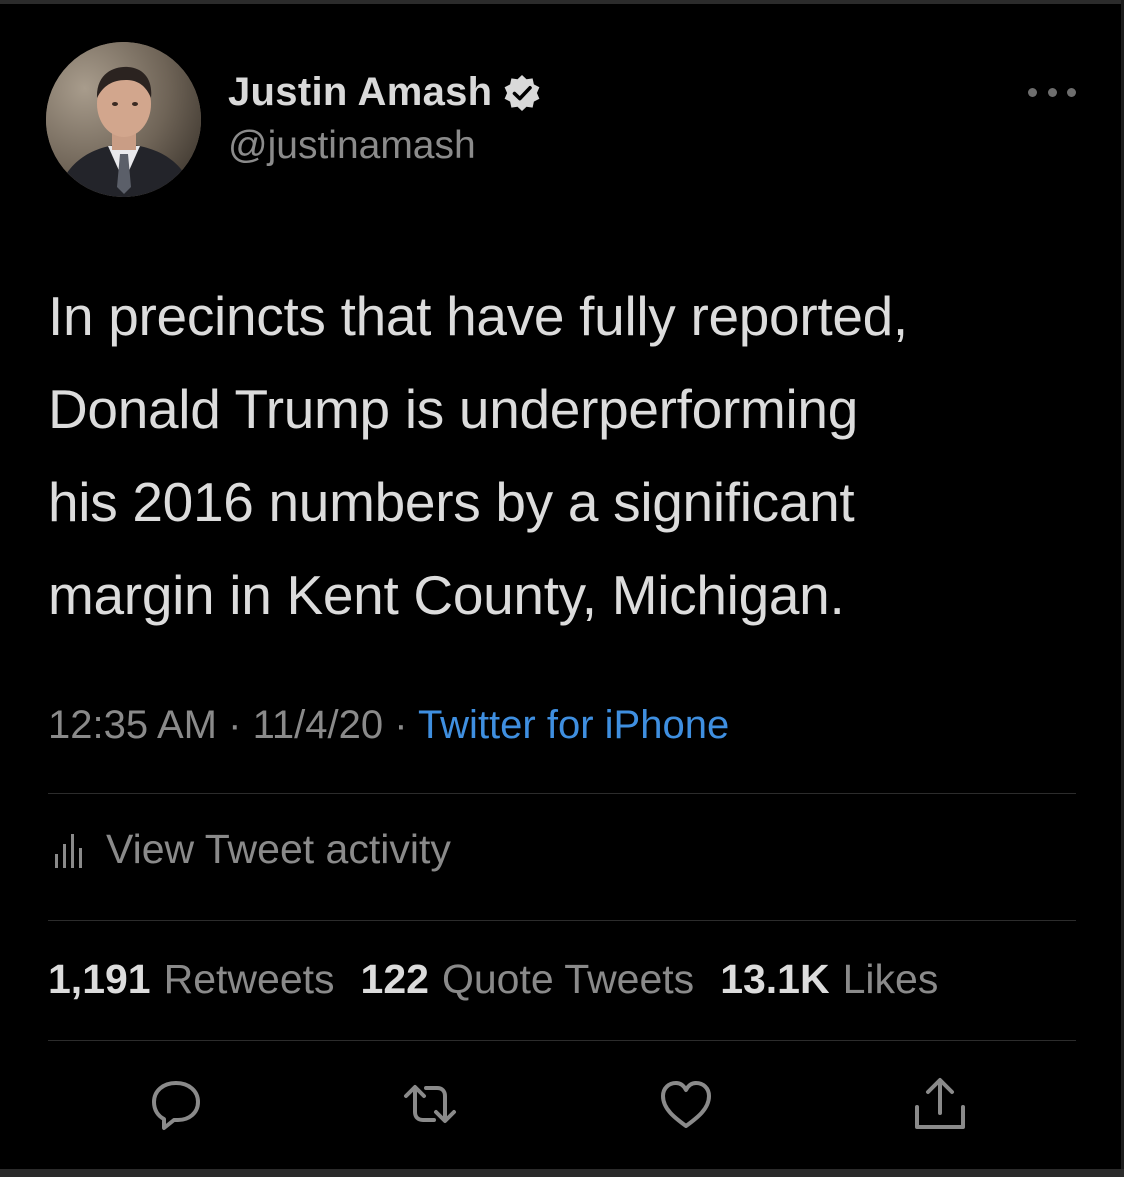  Describe the element at coordinates (394, 979) in the screenshot. I see `quote-tweets-count: 122` at that location.